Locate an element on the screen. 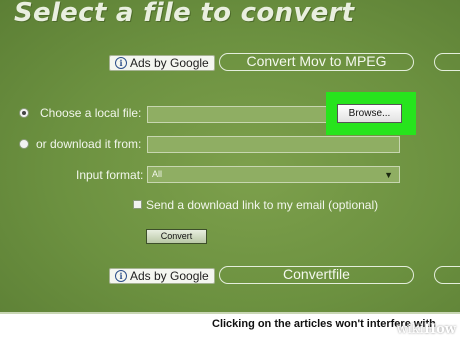 The height and width of the screenshot is (341, 460). input-format-value: All is located at coordinates (157, 174).